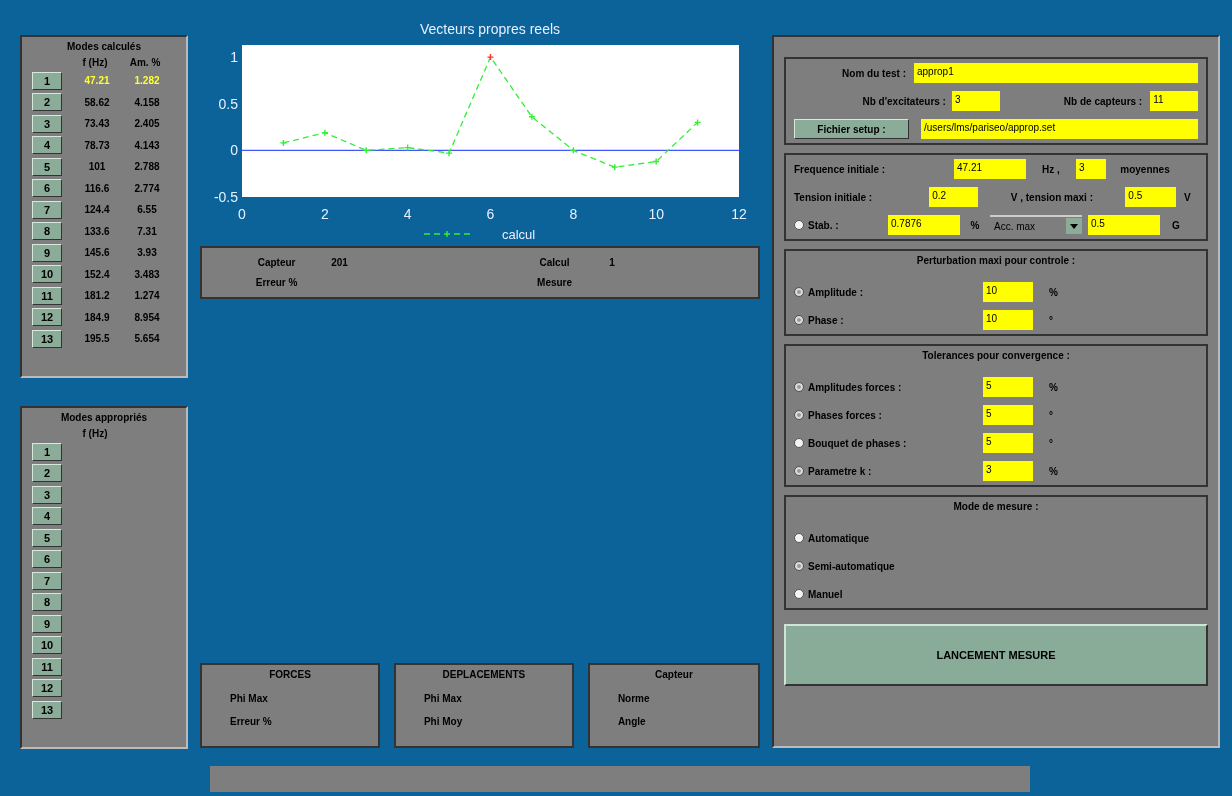 The image size is (1232, 796). I want to click on frequency-cell-text: 133.6, so click(97, 231).